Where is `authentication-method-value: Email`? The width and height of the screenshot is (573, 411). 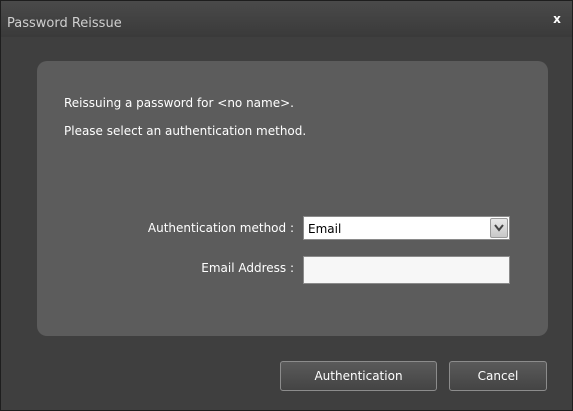 authentication-method-value: Email is located at coordinates (325, 229).